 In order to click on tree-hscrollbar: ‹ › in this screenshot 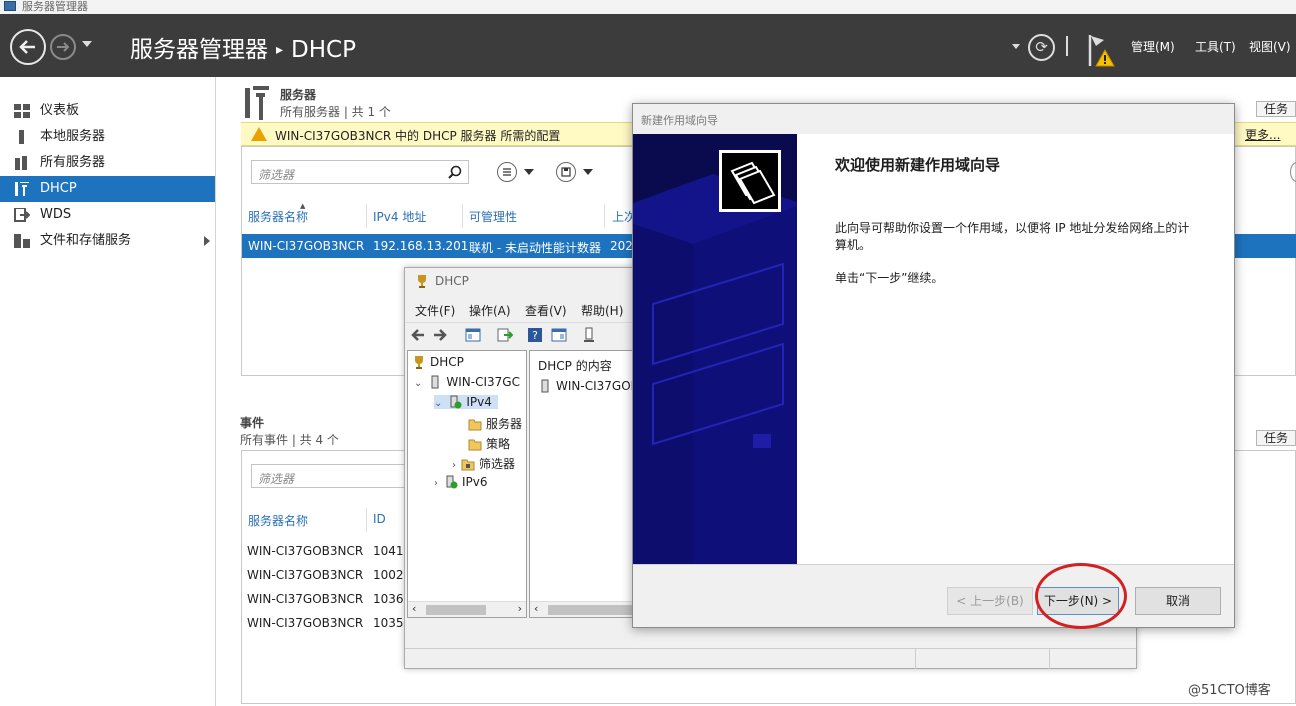, I will do `click(467, 609)`.